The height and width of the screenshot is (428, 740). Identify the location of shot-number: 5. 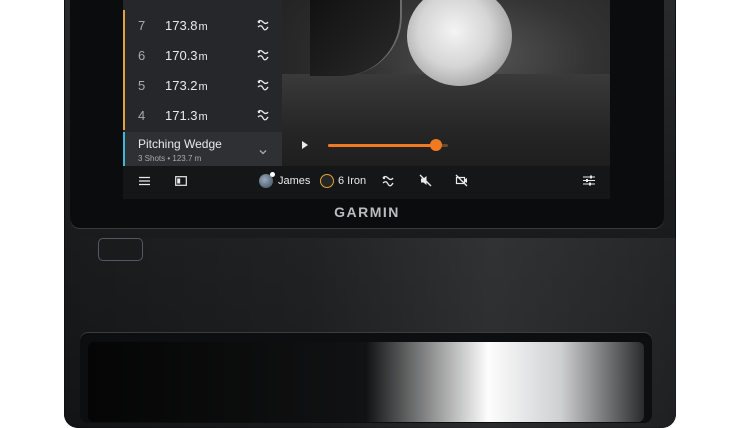
(142, 85).